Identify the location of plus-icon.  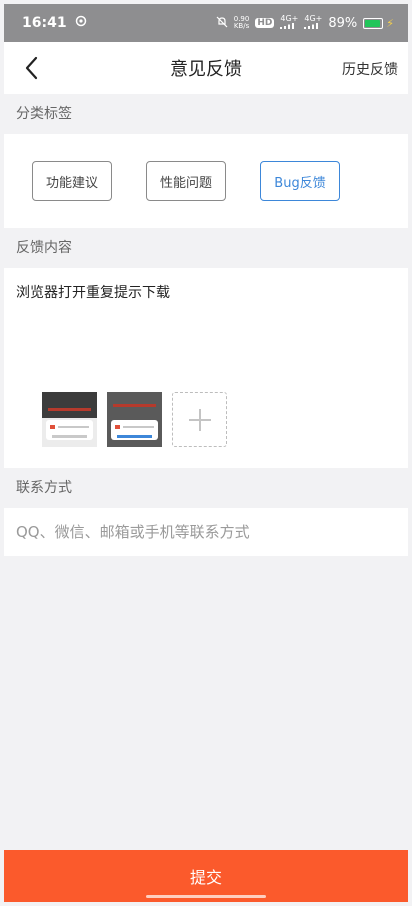
(199, 419).